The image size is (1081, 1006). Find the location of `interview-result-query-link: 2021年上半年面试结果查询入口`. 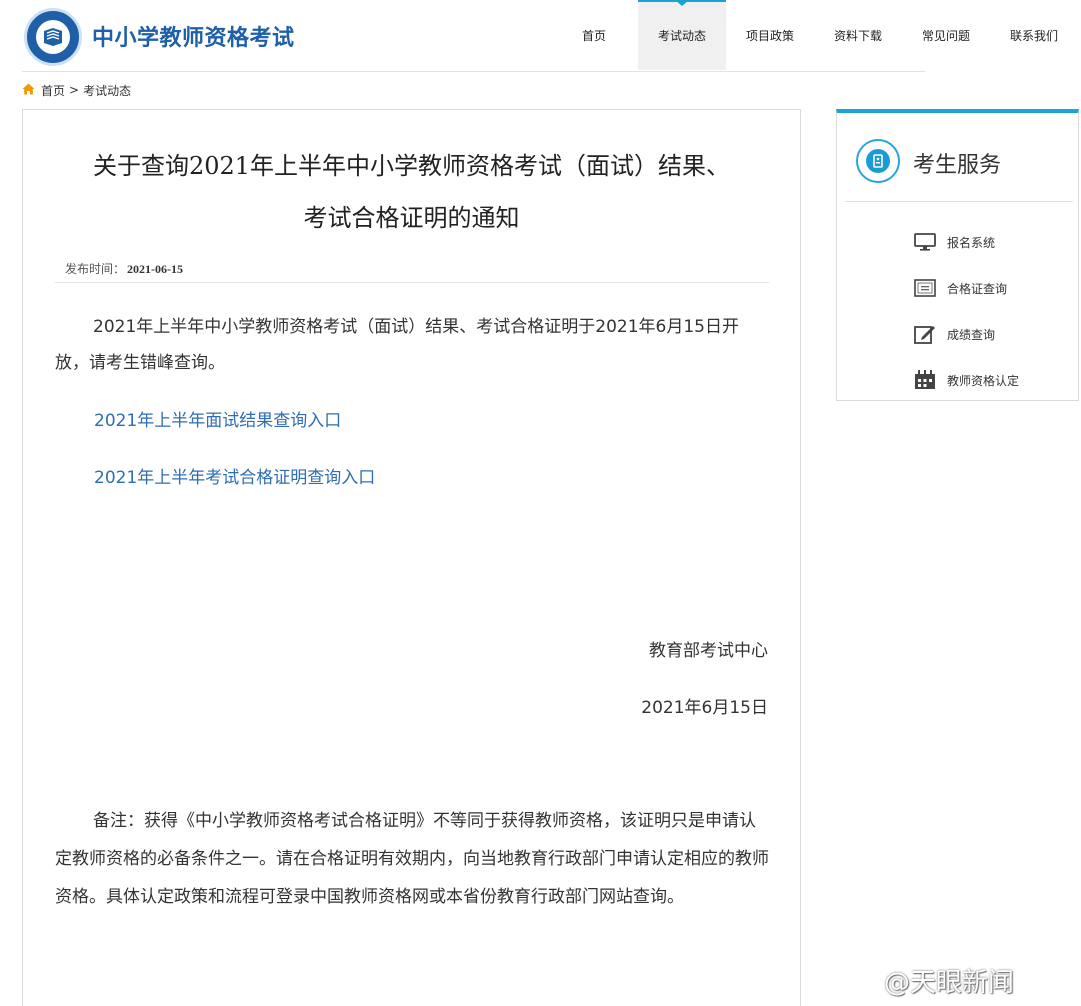

interview-result-query-link: 2021年上半年面试结果查询入口 is located at coordinates (217, 418).